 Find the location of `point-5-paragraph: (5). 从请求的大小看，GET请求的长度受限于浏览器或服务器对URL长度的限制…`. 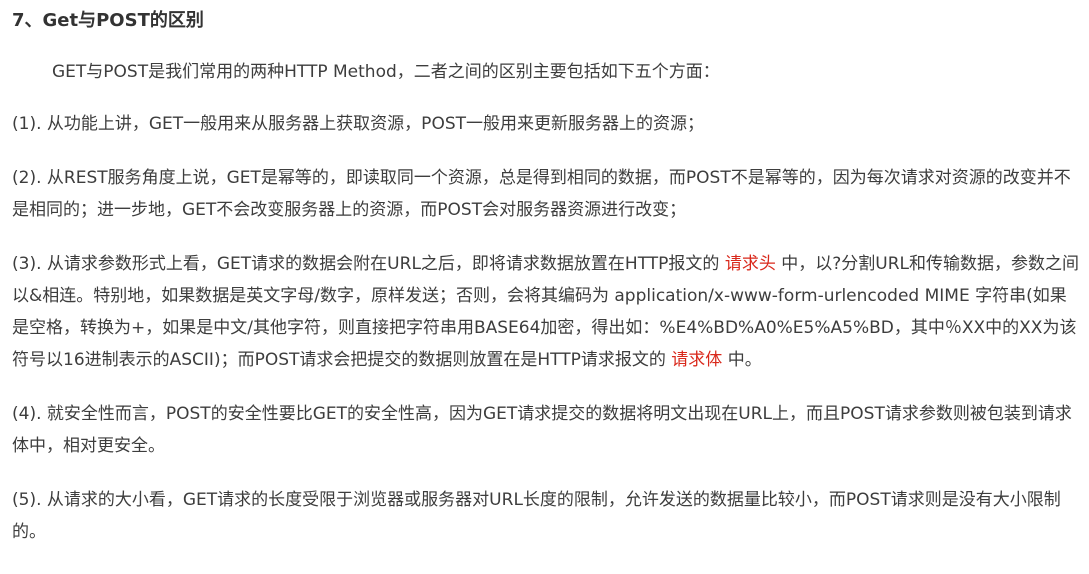

point-5-paragraph: (5). 从请求的大小看，GET请求的长度受限于浏览器或服务器对URL长度的限制… is located at coordinates (536, 516).